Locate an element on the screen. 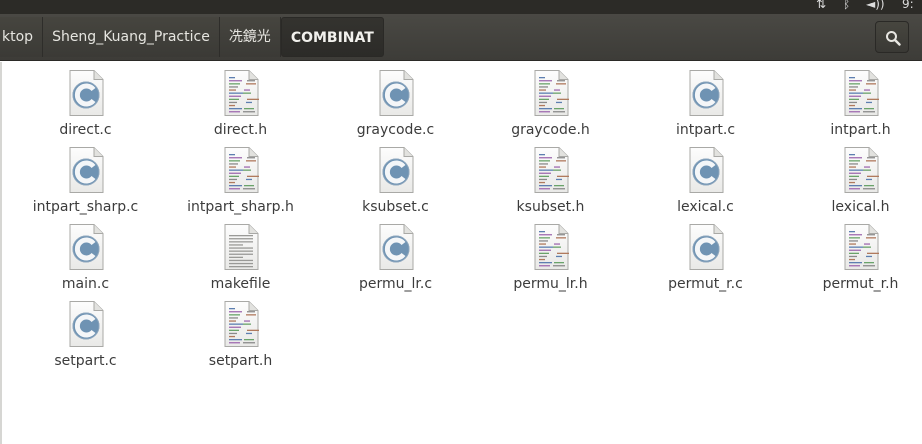 The height and width of the screenshot is (444, 922). breadcrumb-item: Sheng_Kuang_Practice is located at coordinates (131, 37).